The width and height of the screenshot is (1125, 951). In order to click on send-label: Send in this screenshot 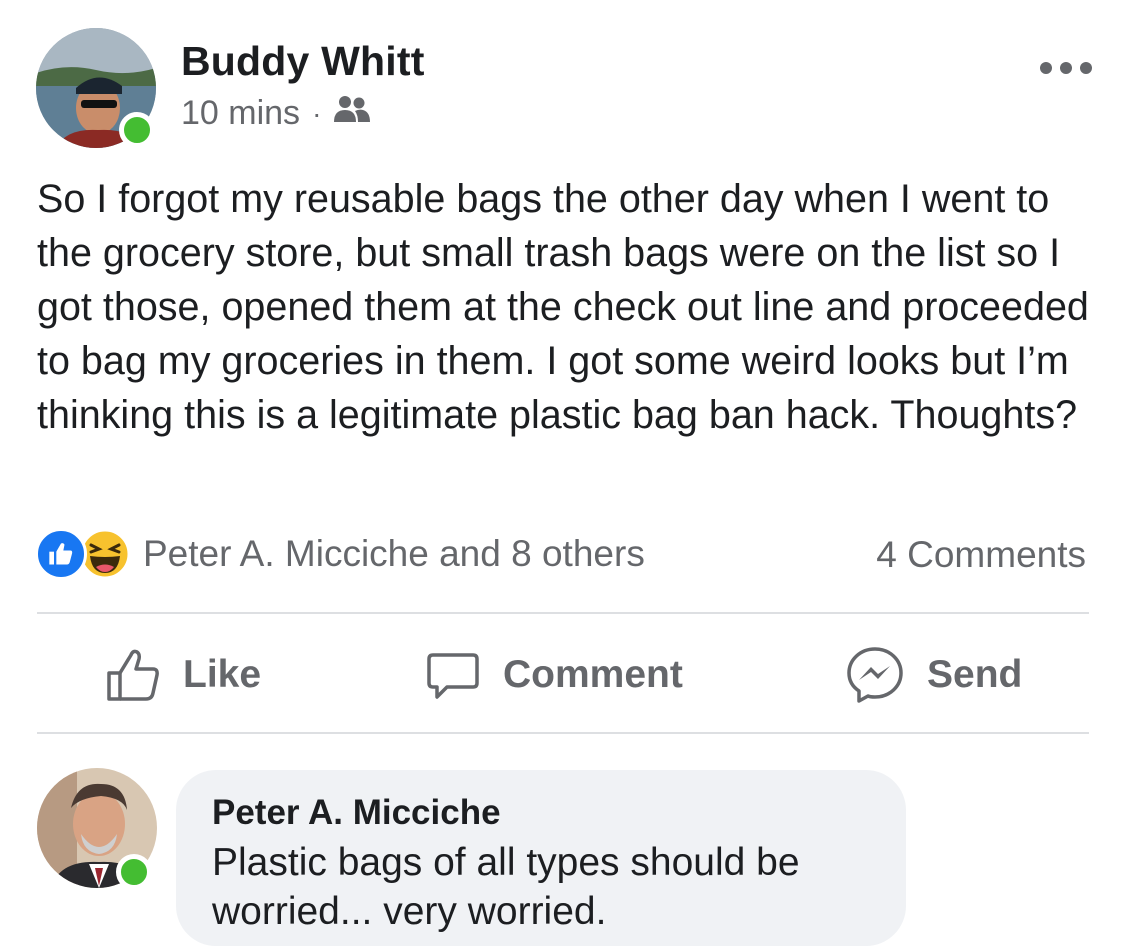, I will do `click(975, 674)`.